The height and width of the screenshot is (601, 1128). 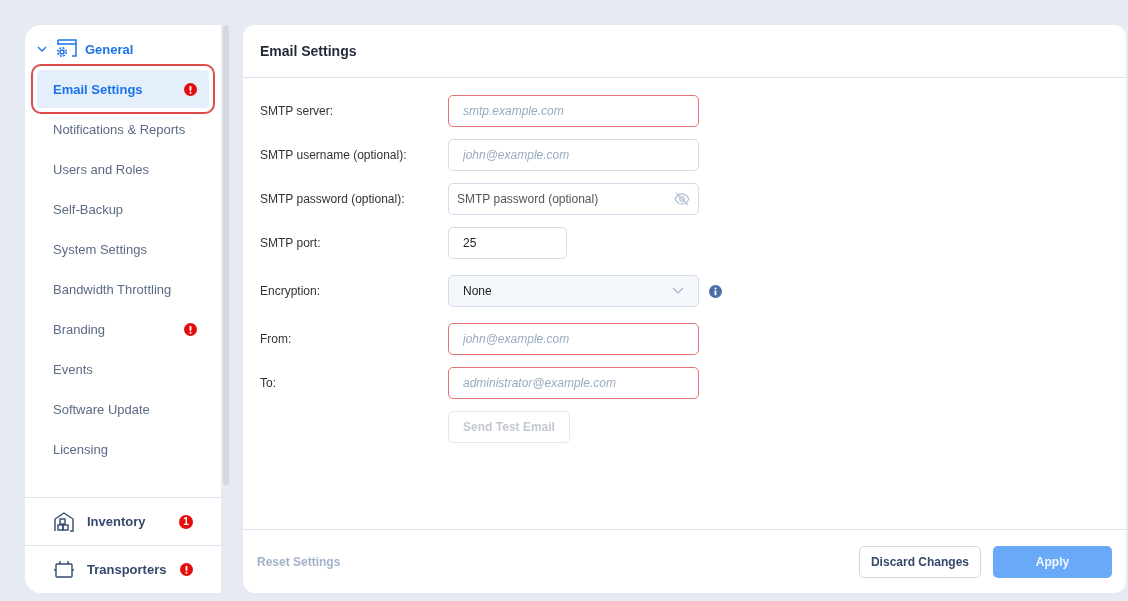 I want to click on text-field: administrator@example.com, so click(x=573, y=383).